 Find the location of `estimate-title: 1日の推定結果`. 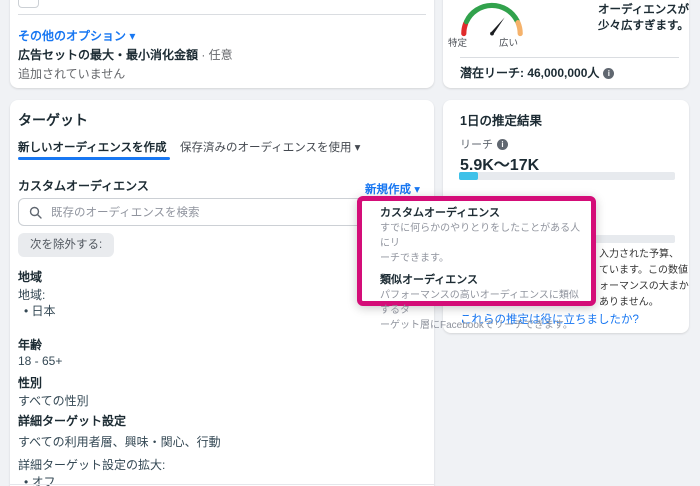

estimate-title: 1日の推定結果 is located at coordinates (501, 121).